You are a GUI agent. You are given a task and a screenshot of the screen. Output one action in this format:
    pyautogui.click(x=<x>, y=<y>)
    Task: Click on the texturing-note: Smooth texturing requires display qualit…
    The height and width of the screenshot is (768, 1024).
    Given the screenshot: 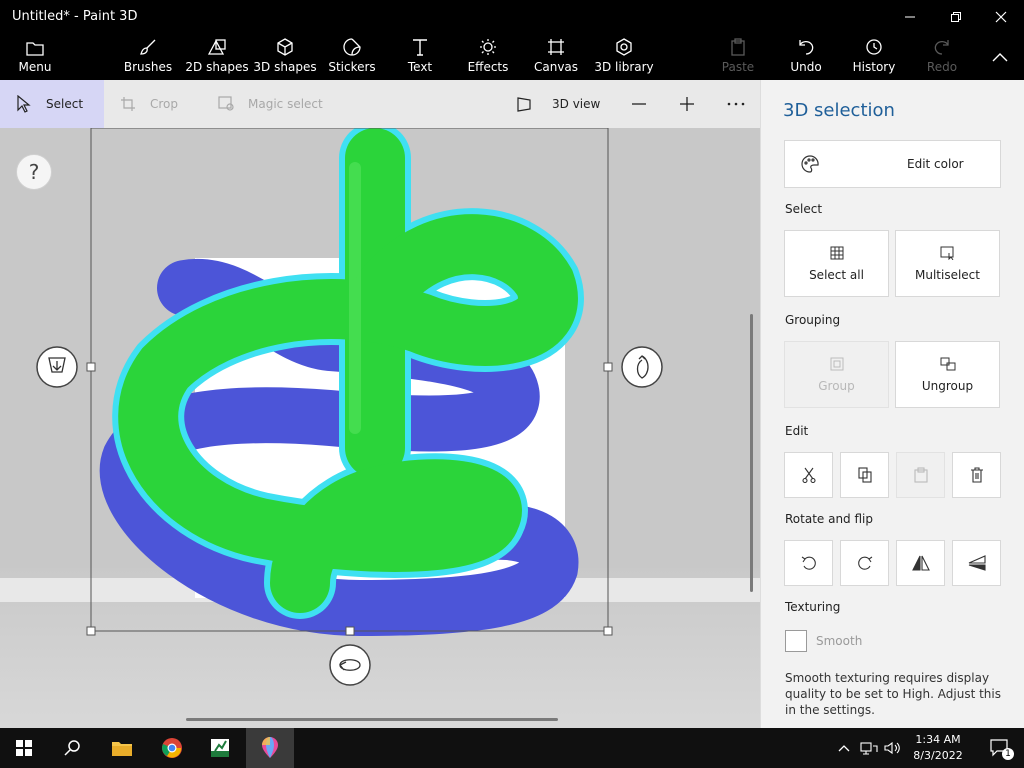 What is the action you would take?
    pyautogui.click(x=893, y=694)
    